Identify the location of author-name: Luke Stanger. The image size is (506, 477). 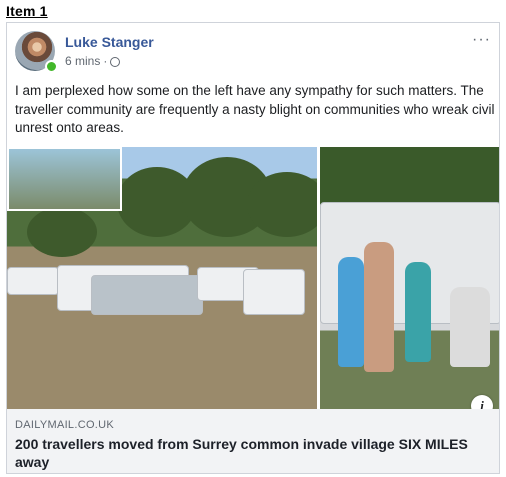
(109, 42).